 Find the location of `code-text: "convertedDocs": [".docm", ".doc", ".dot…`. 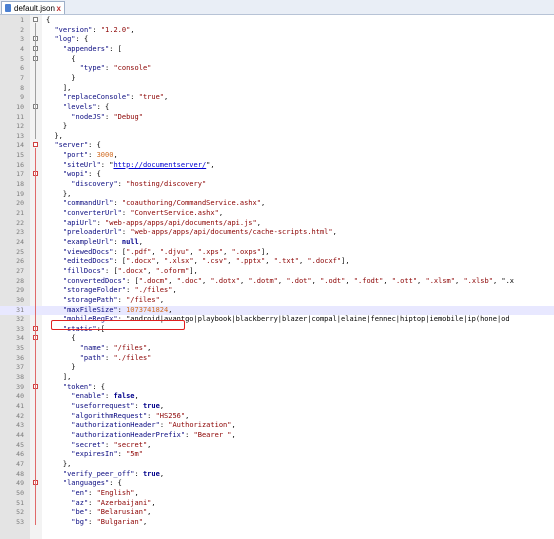

code-text: "convertedDocs": [".docm", ".doc", ".dot… is located at coordinates (288, 280).